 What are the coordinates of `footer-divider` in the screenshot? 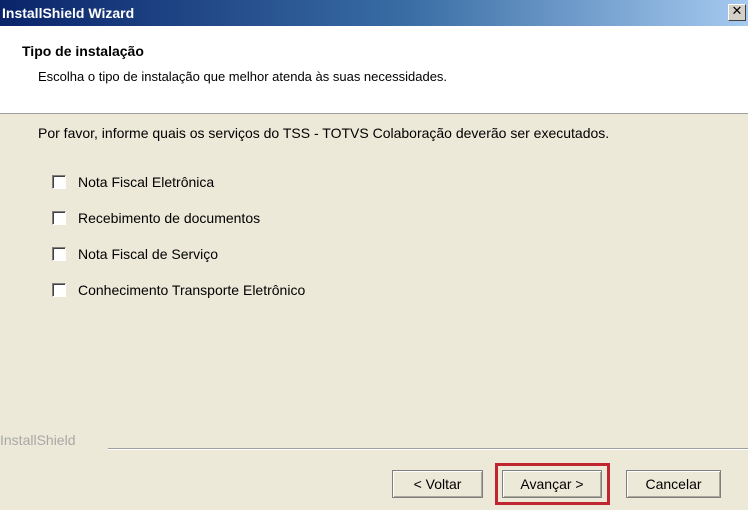 It's located at (428, 449).